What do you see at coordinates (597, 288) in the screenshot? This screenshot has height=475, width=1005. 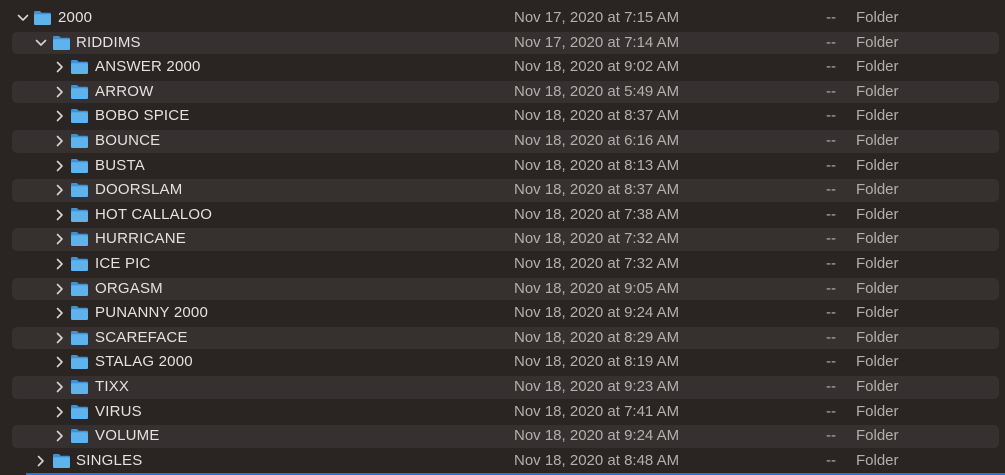 I see `date-modified: Nov 18, 2020 at 9:05 AM` at bounding box center [597, 288].